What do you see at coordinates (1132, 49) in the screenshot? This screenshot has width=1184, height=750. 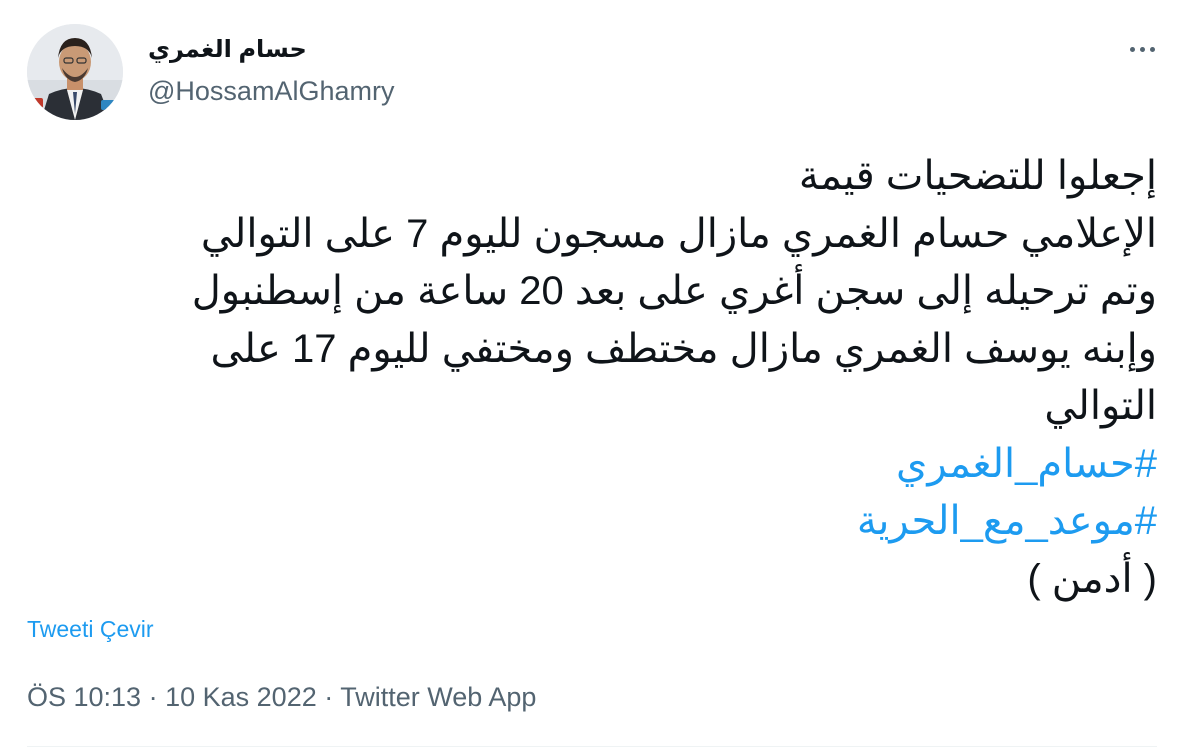 I see `more-options-icon` at bounding box center [1132, 49].